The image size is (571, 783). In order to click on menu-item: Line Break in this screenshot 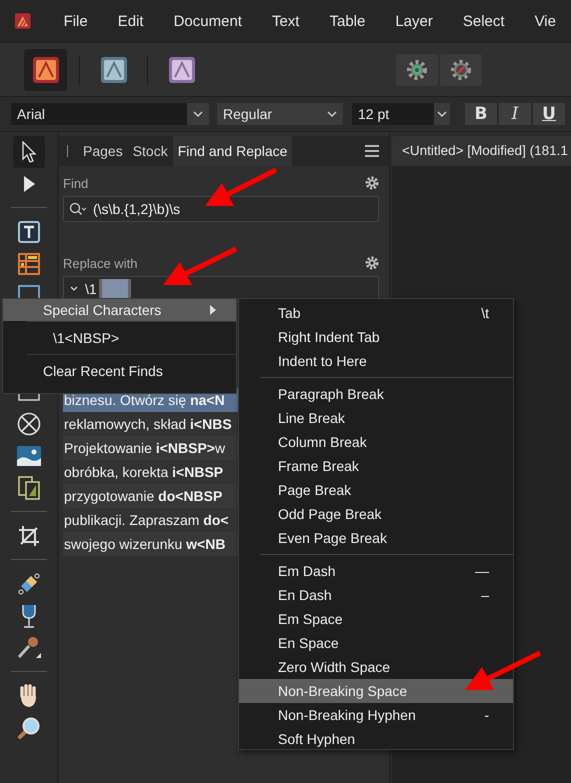, I will do `click(376, 418)`.